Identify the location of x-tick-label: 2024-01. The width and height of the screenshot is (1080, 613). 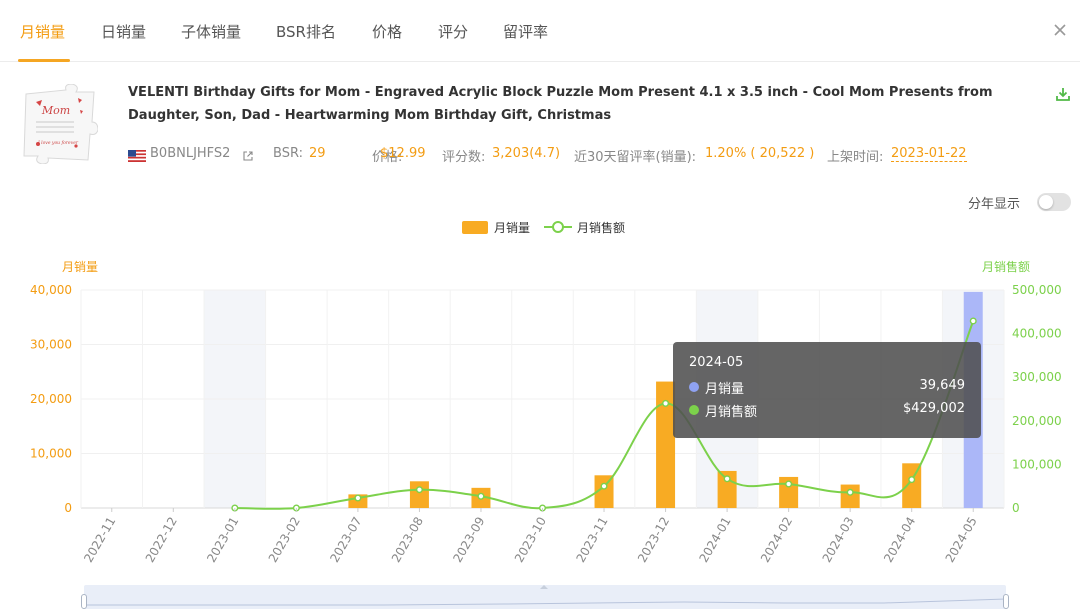
(715, 540).